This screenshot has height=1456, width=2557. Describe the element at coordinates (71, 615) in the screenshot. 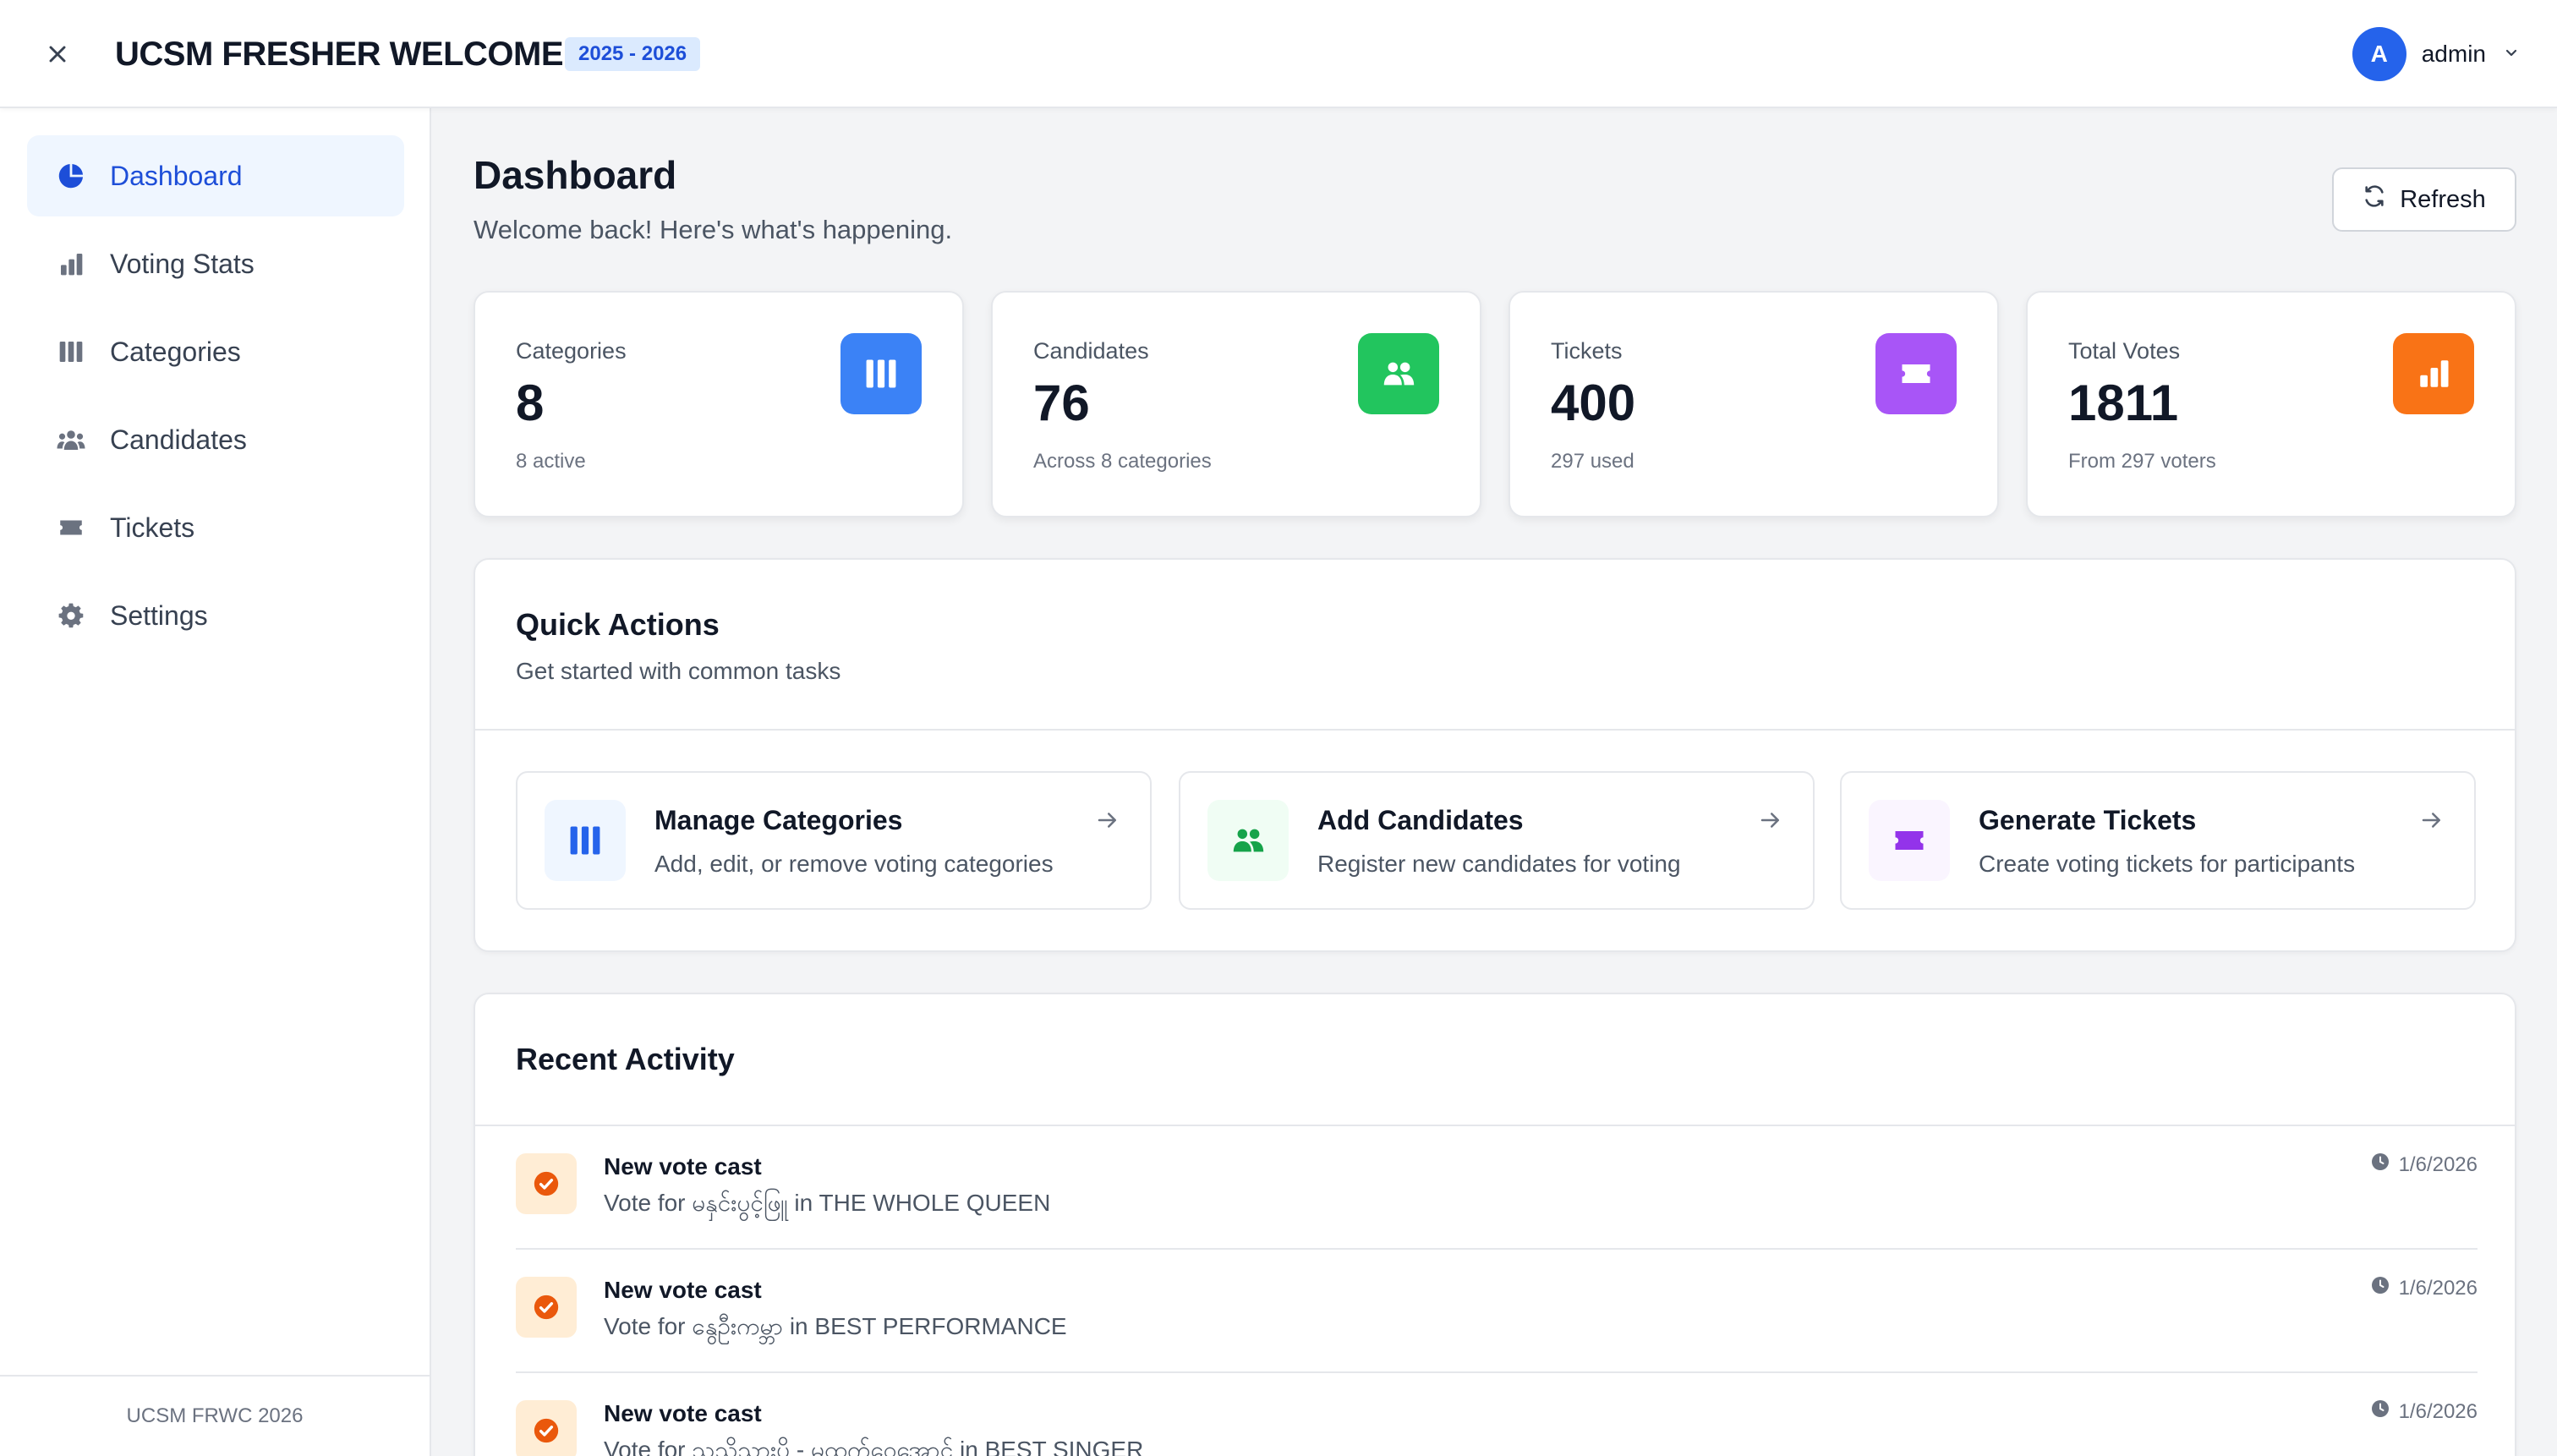

I see `gear-icon` at that location.